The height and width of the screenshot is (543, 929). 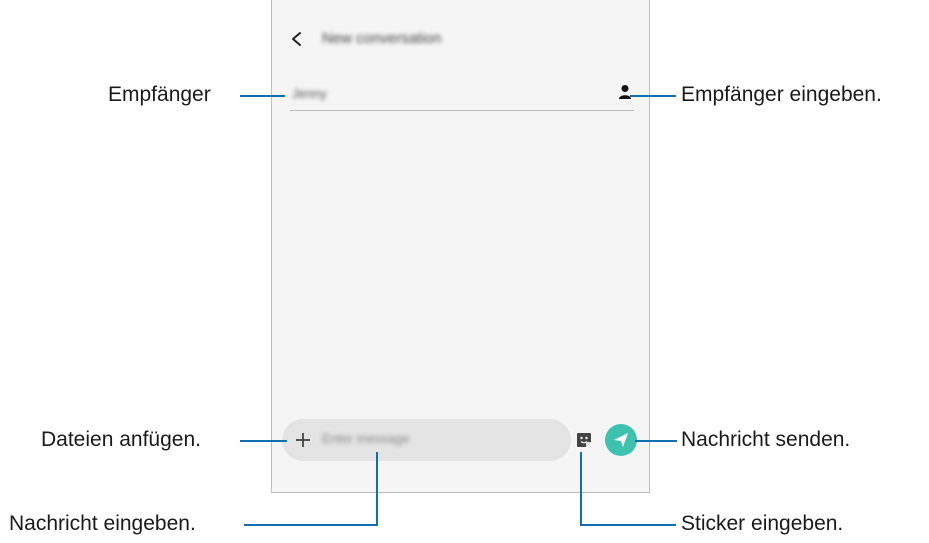 I want to click on callout-enter-sticker: Sticker eingeben., so click(x=762, y=523).